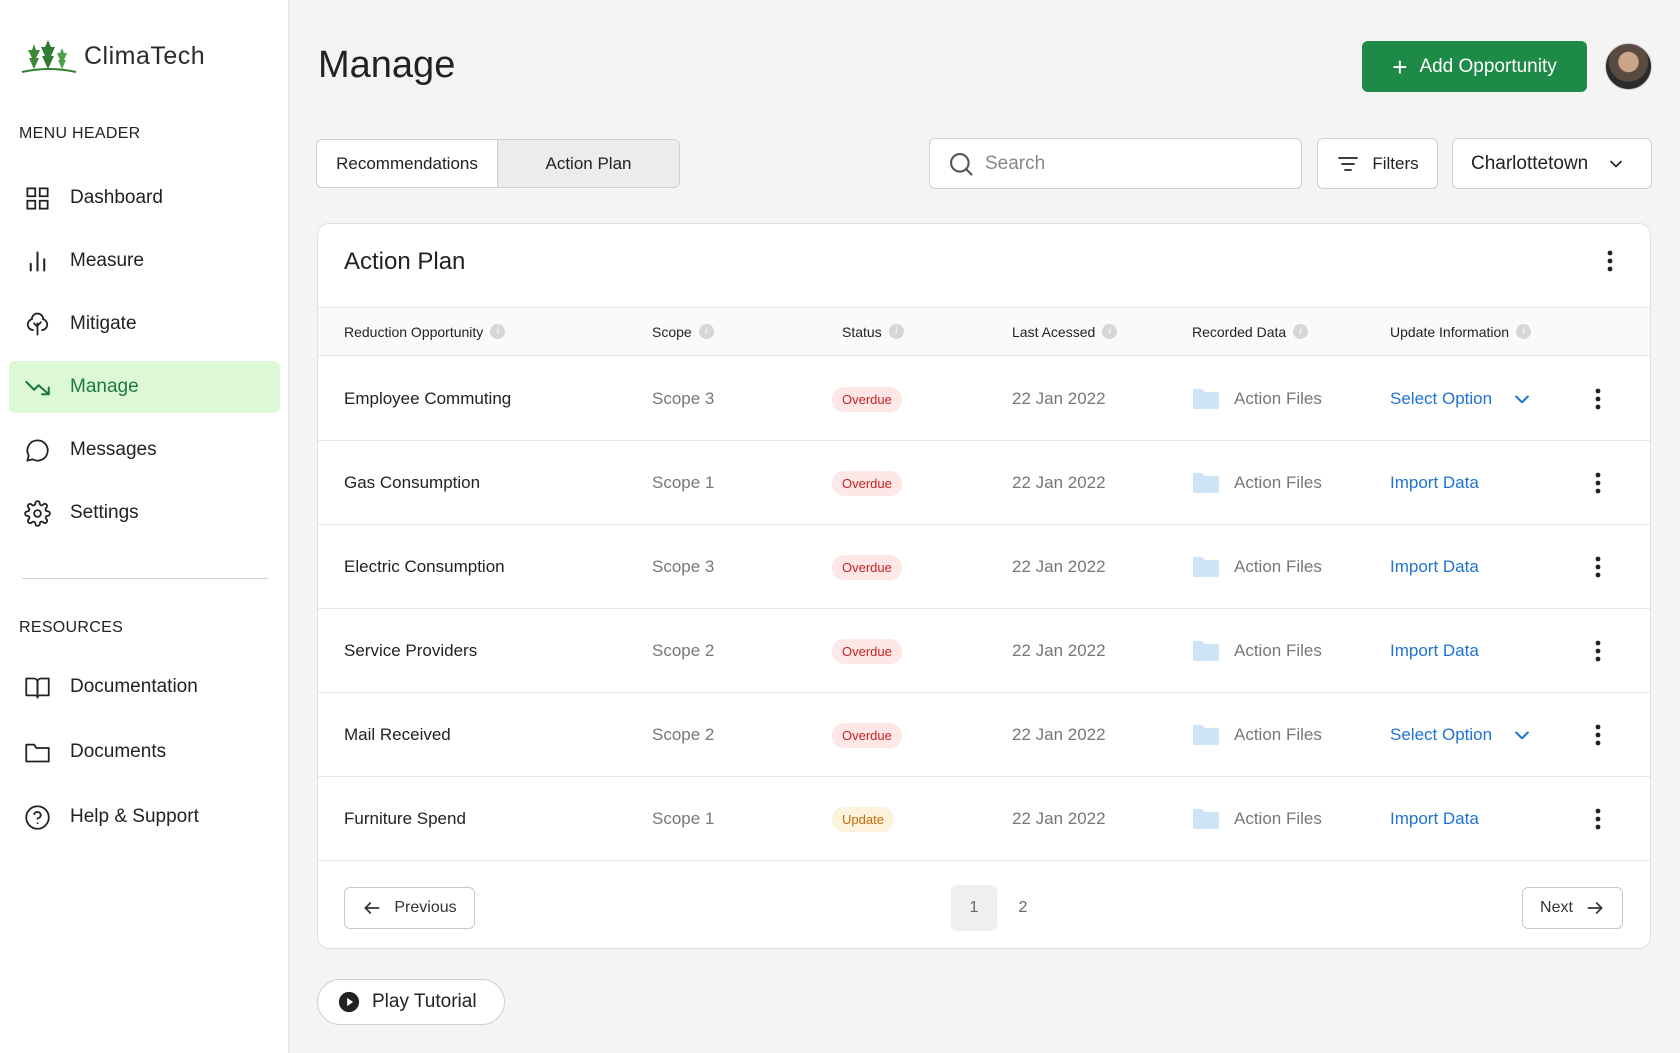 The height and width of the screenshot is (1053, 1680). What do you see at coordinates (37, 387) in the screenshot?
I see `trend-down-icon` at bounding box center [37, 387].